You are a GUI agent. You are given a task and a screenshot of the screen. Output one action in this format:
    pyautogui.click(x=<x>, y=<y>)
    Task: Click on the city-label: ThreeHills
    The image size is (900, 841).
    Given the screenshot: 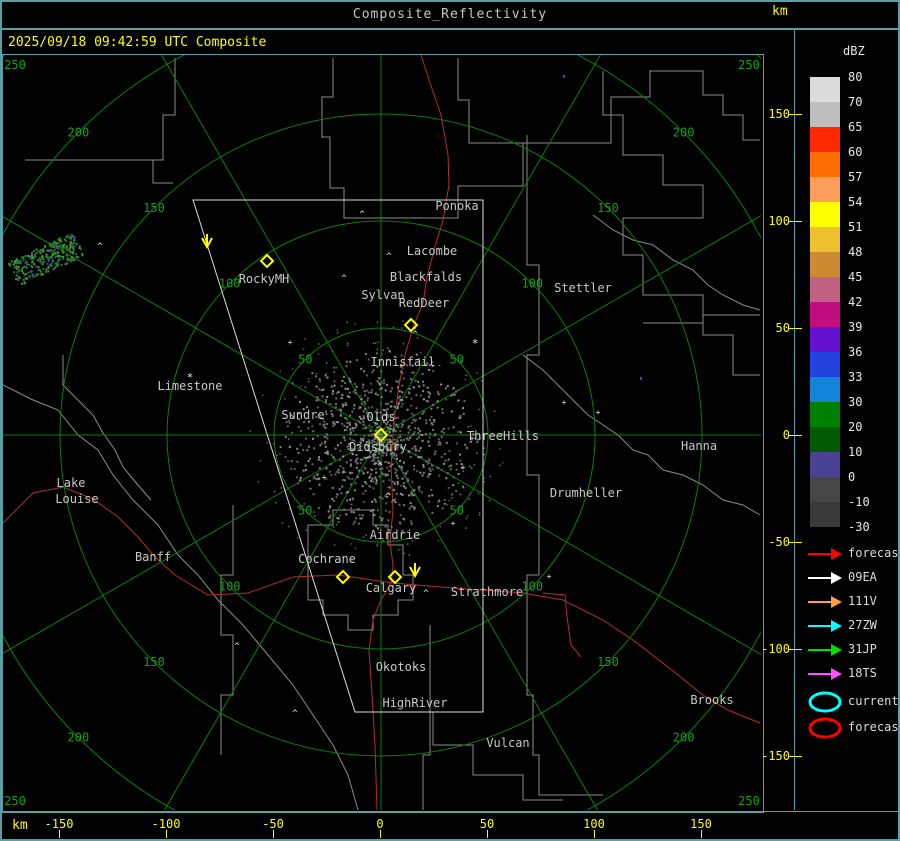 What is the action you would take?
    pyautogui.click(x=503, y=436)
    